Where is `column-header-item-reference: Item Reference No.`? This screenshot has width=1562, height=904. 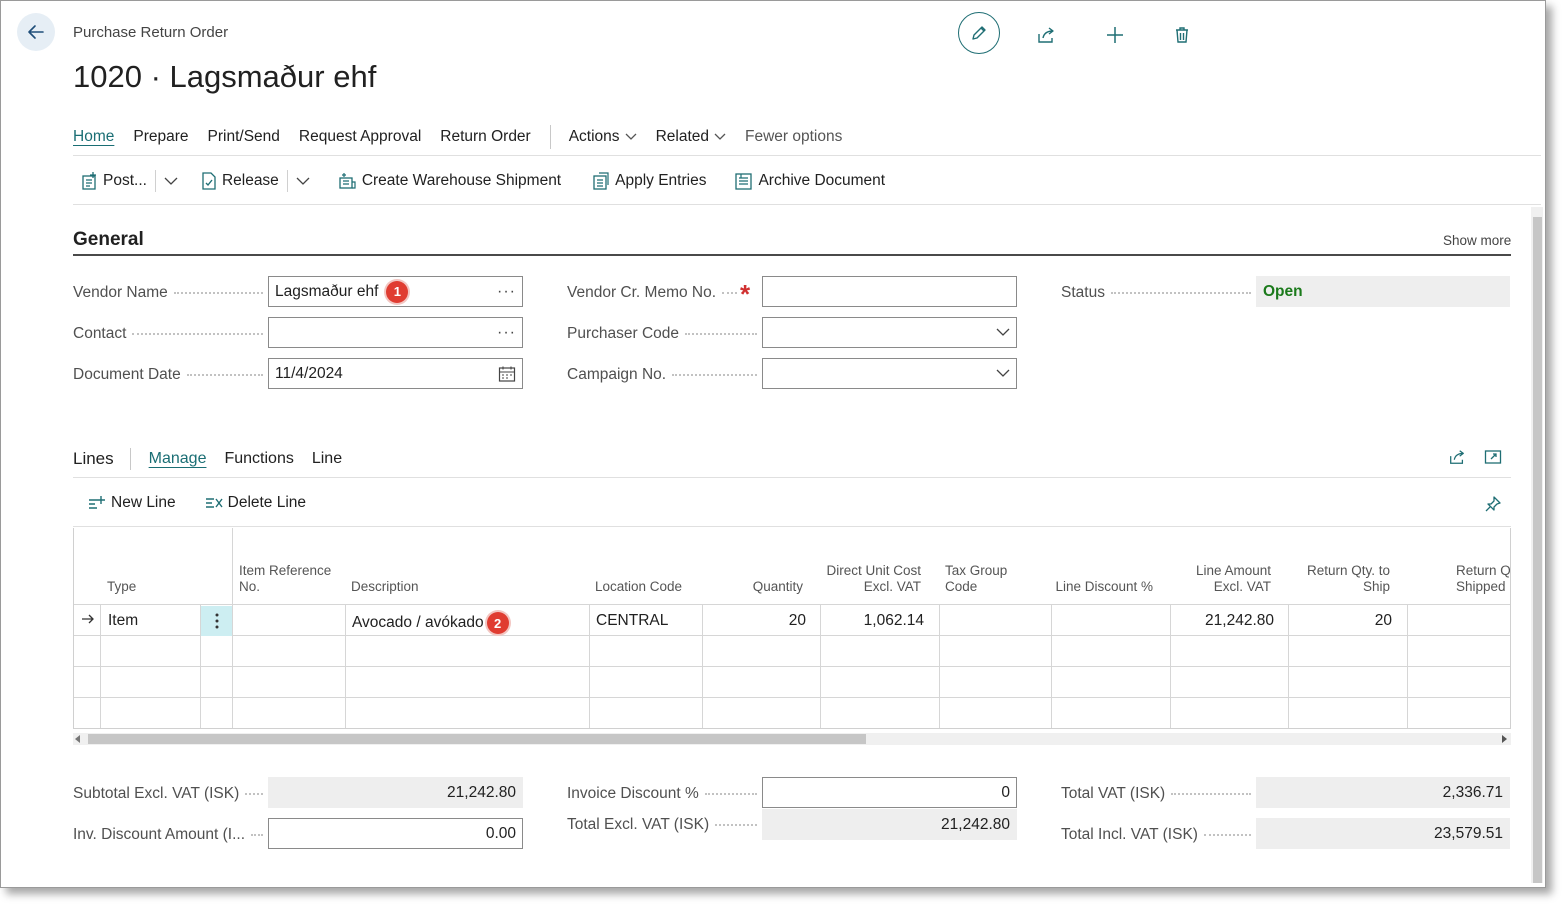
column-header-item-reference: Item Reference No. is located at coordinates (289, 579).